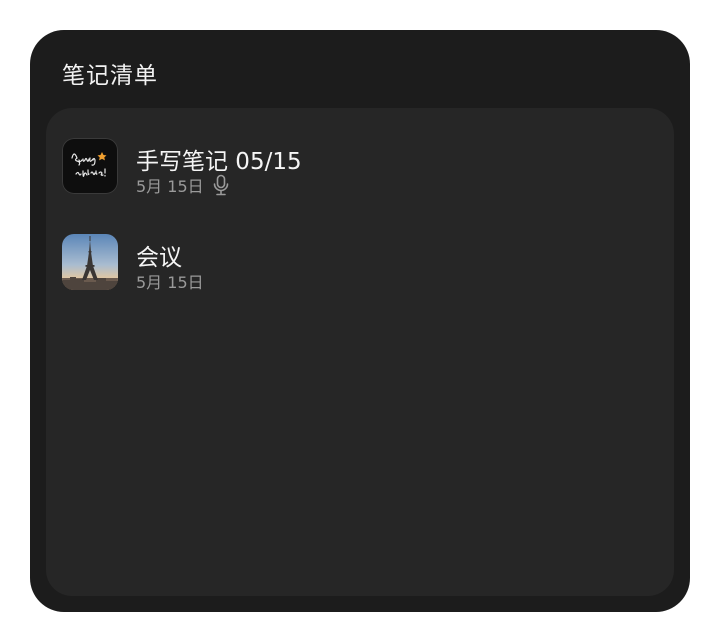 Image resolution: width=720 pixels, height=642 pixels. Describe the element at coordinates (90, 262) in the screenshot. I see `eiffel-tower-photo-thumbnail` at that location.